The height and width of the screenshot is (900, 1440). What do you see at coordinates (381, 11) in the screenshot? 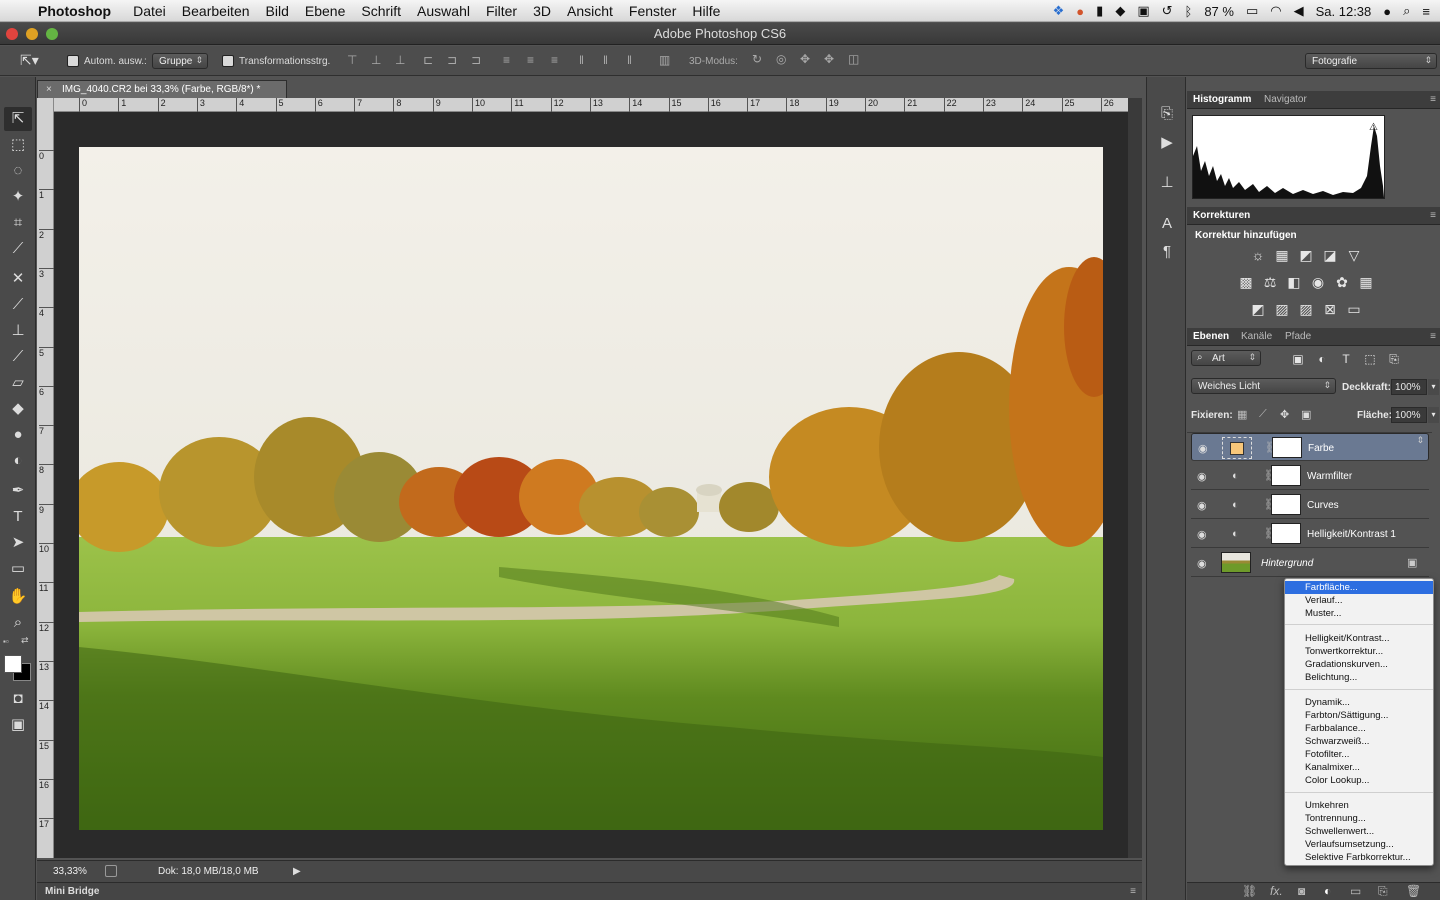
I see `menu-schrift: Schrift` at bounding box center [381, 11].